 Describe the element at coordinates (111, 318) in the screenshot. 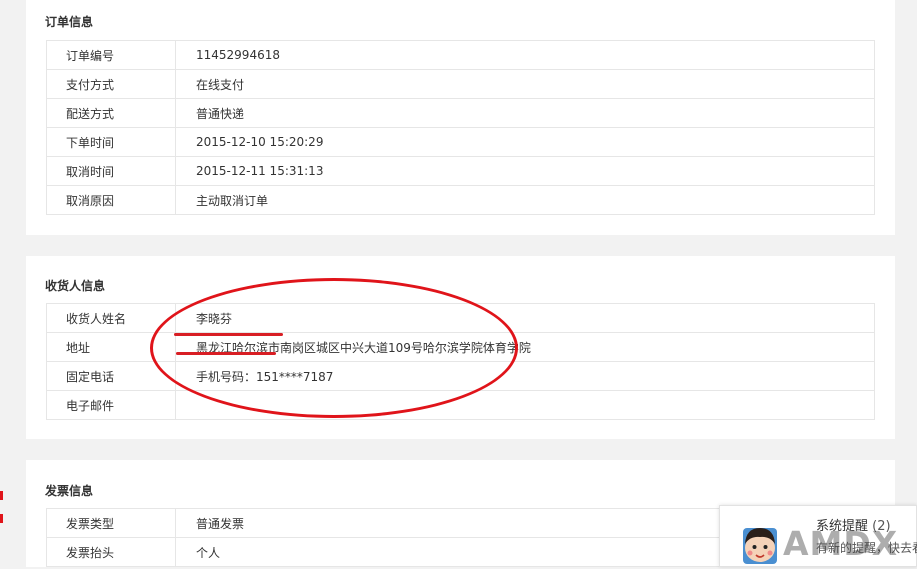

I see `receiver-name-label: 收货人姓名` at that location.